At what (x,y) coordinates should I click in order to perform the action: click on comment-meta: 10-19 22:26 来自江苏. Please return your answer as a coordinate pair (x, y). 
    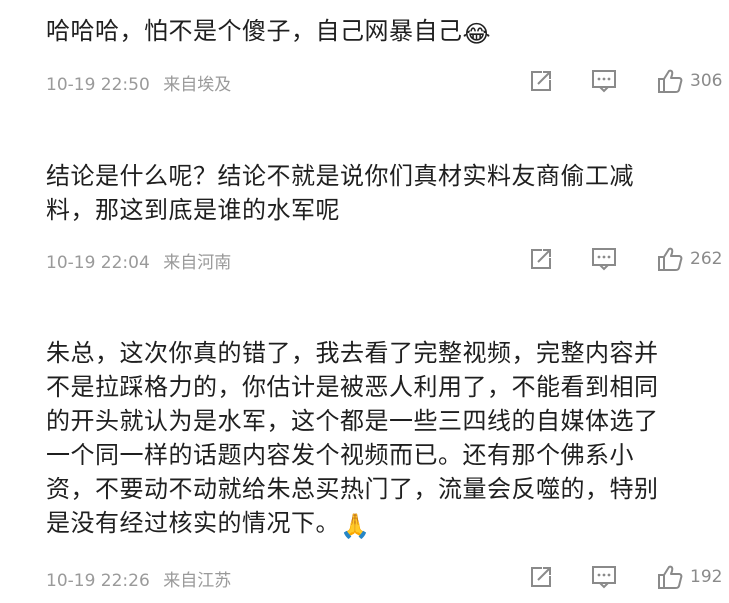
    Looking at the image, I should click on (142, 578).